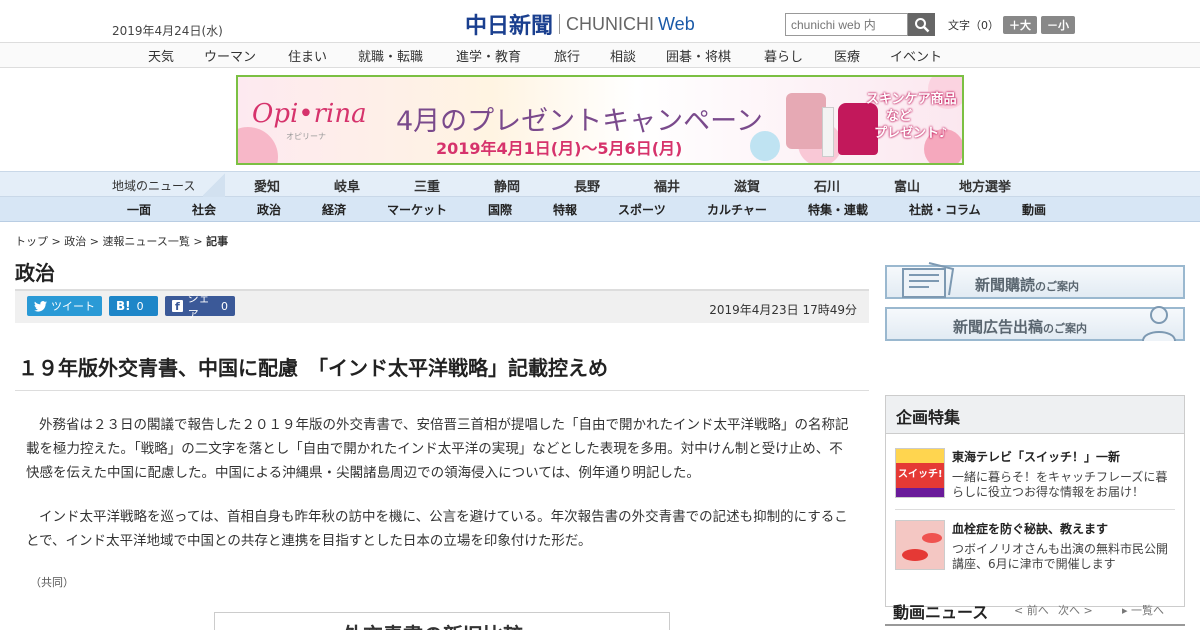  Describe the element at coordinates (73, 306) in the screenshot. I see `tweet-label: ツイート` at that location.